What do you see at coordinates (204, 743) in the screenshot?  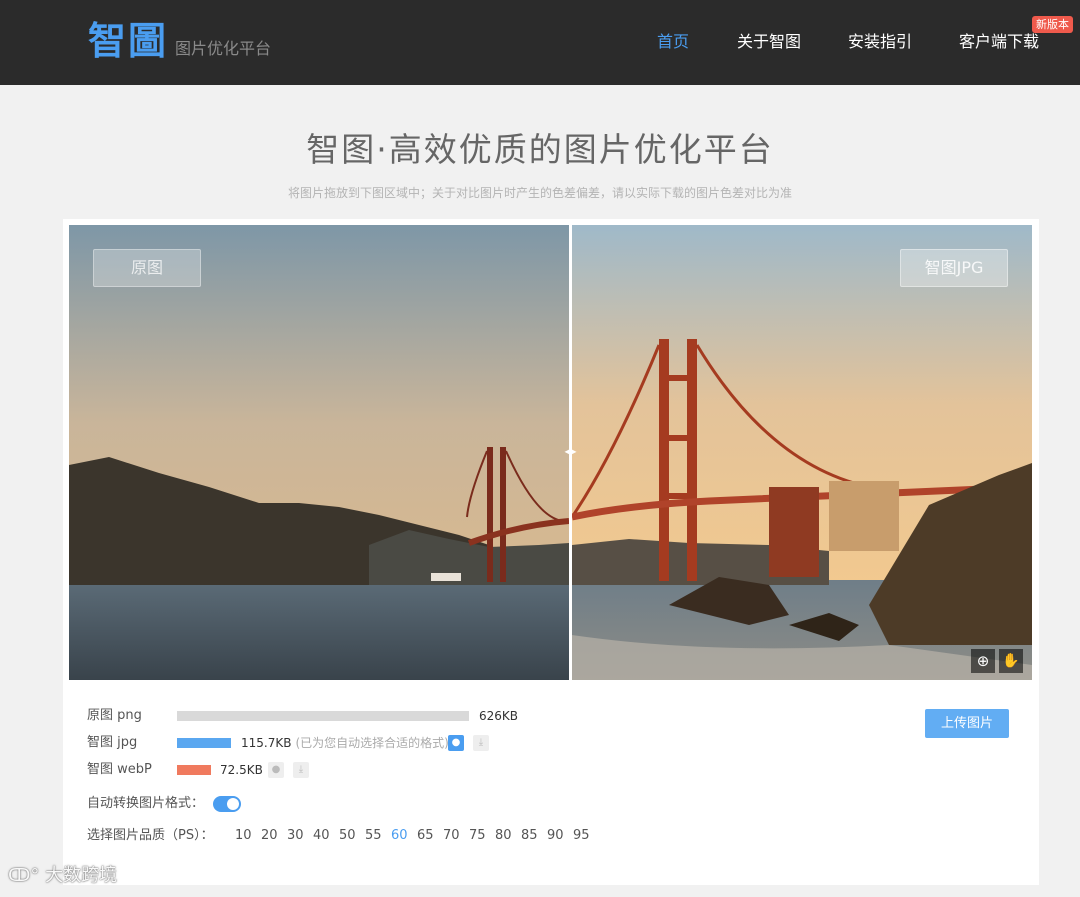 I see `size-bar-jpg` at bounding box center [204, 743].